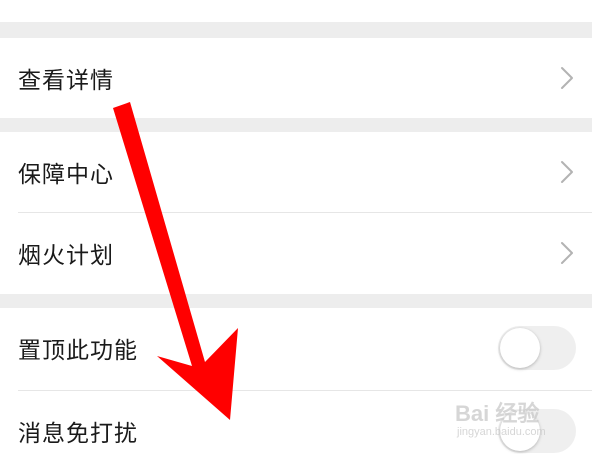  Describe the element at coordinates (296, 11) in the screenshot. I see `top-partial-card` at that location.